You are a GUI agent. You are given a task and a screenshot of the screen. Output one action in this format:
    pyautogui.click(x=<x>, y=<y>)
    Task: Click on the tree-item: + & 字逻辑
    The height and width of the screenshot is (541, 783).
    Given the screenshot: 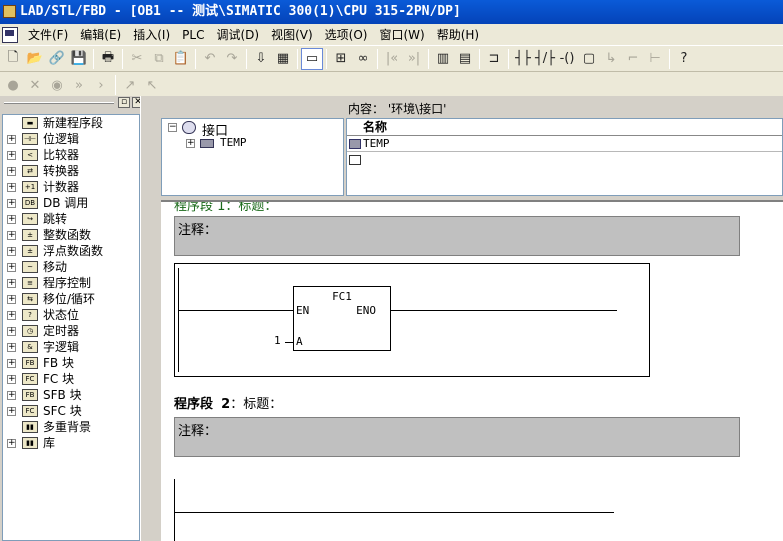 What is the action you would take?
    pyautogui.click(x=71, y=347)
    